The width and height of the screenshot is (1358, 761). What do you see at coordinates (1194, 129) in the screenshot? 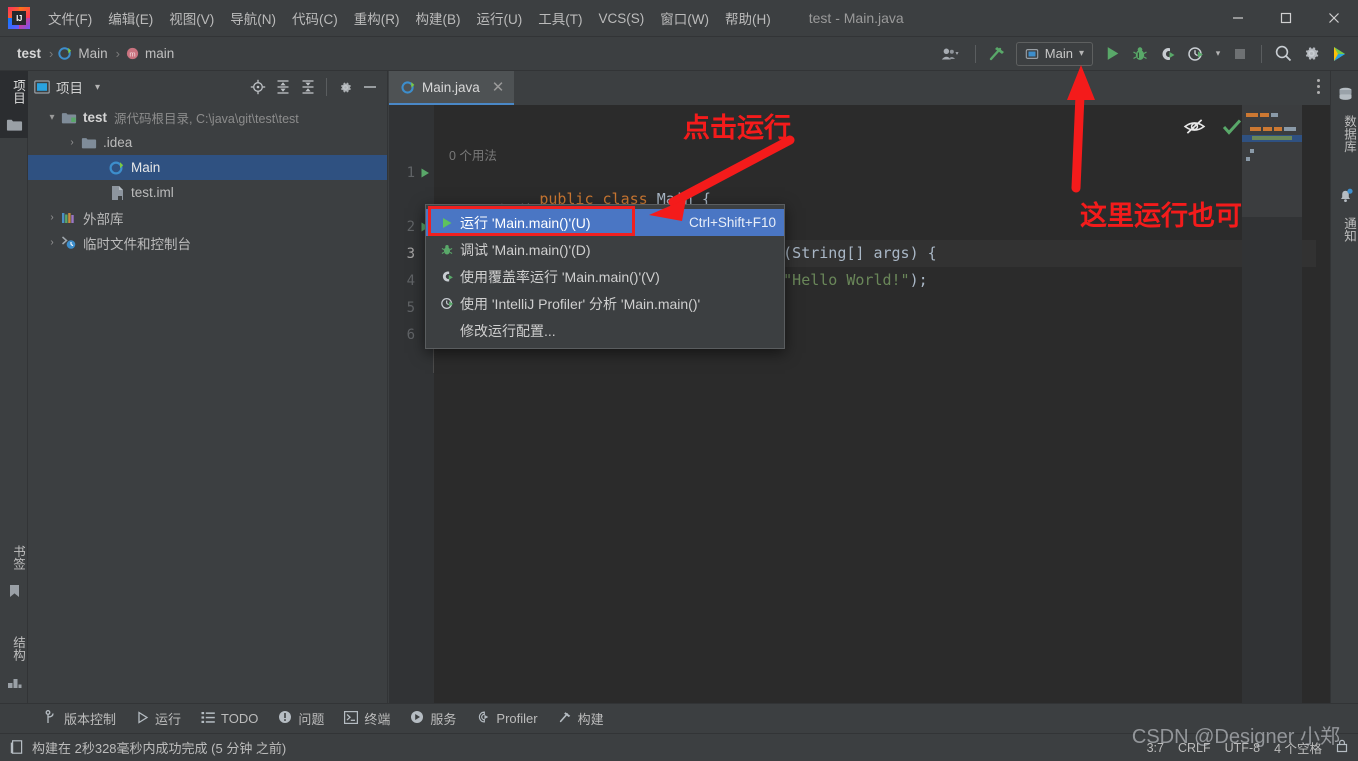
I see `eye-slash-icon` at bounding box center [1194, 129].